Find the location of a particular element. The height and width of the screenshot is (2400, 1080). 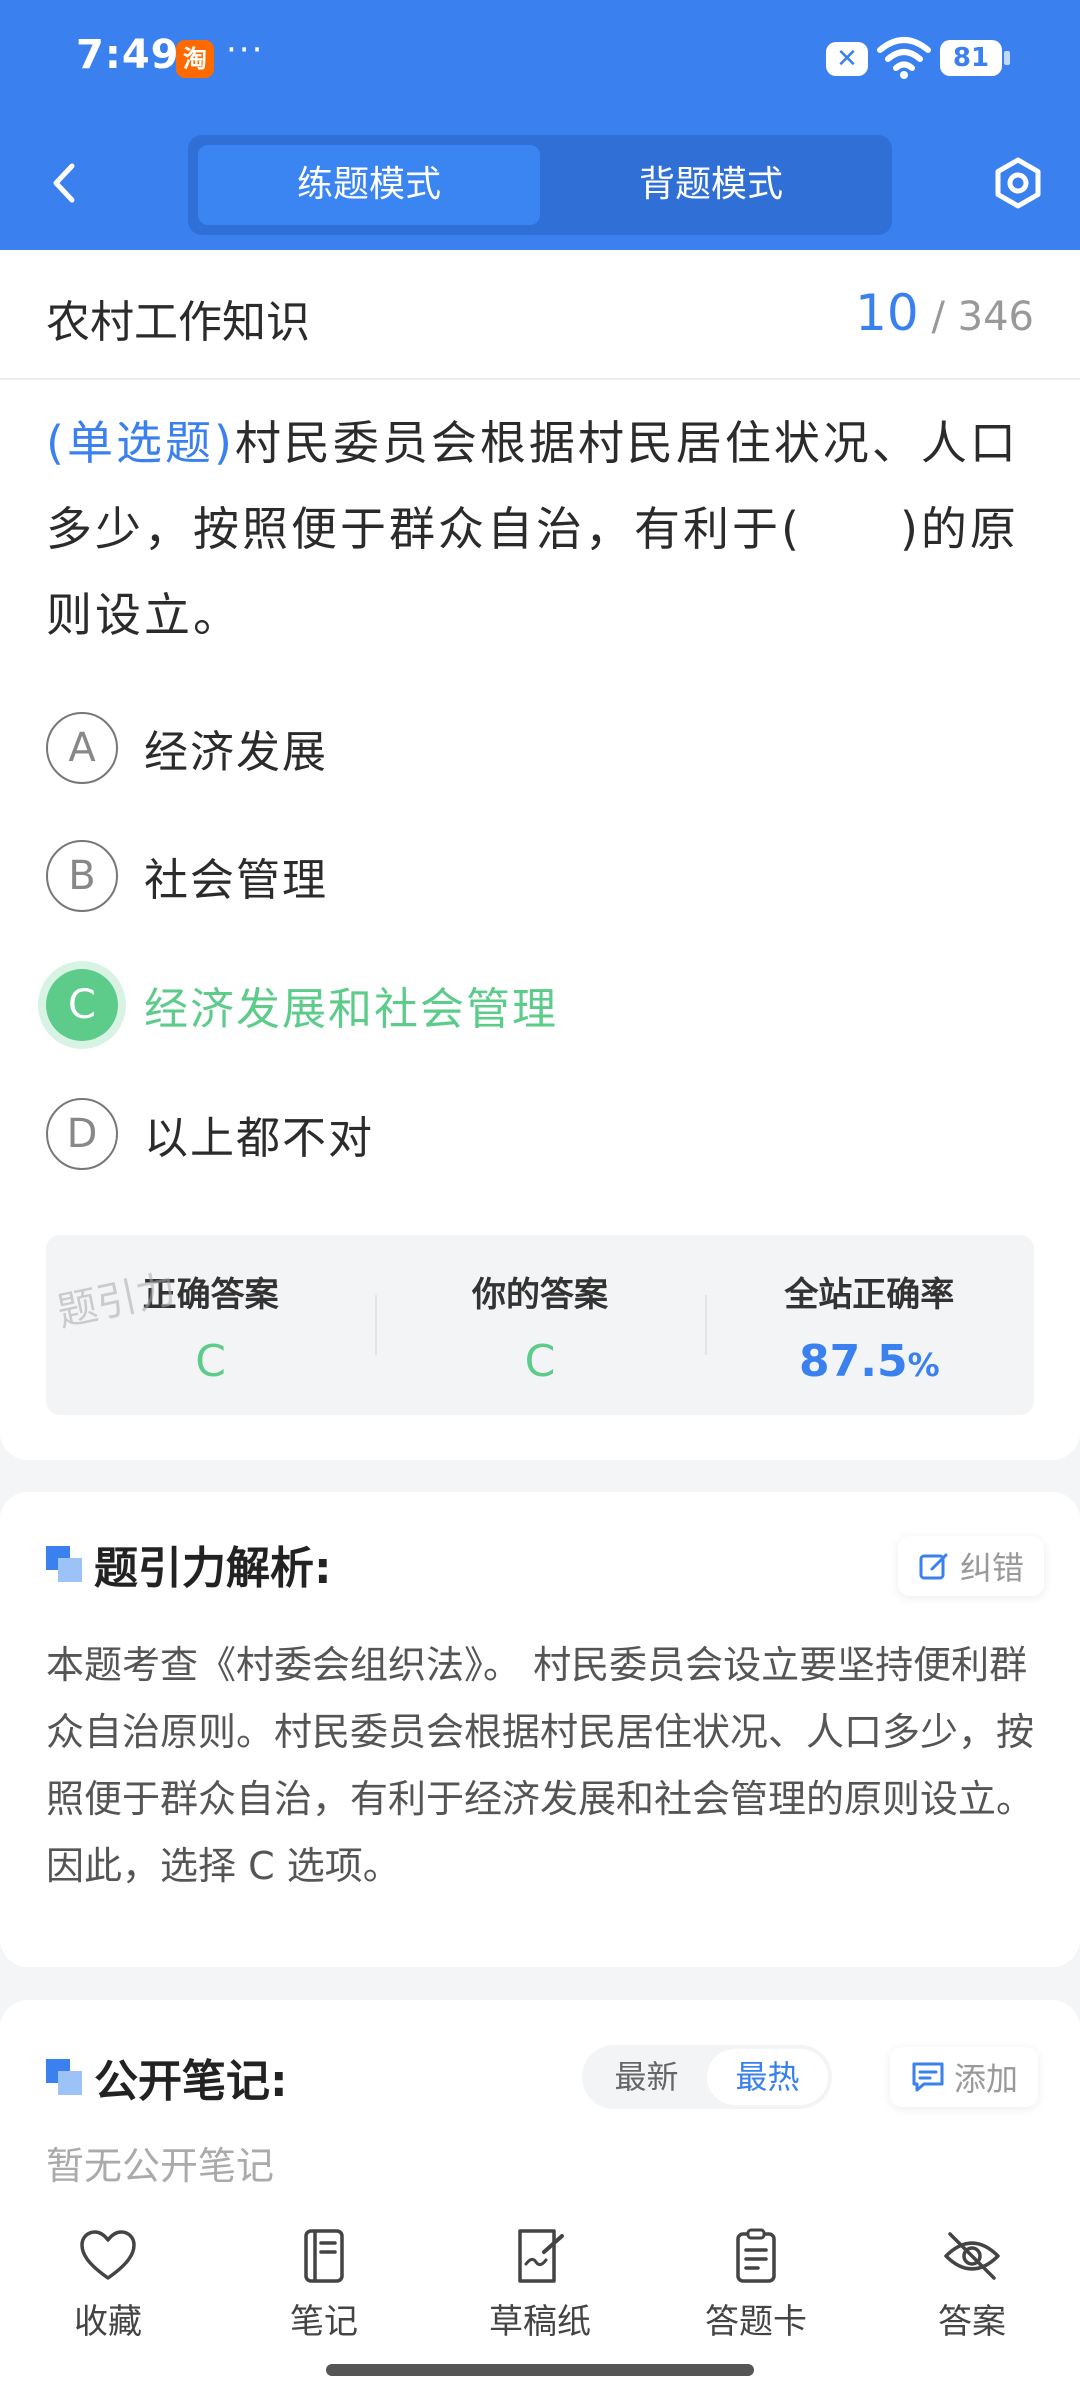

draft-paper-label: 草稿纸 is located at coordinates (540, 2322).